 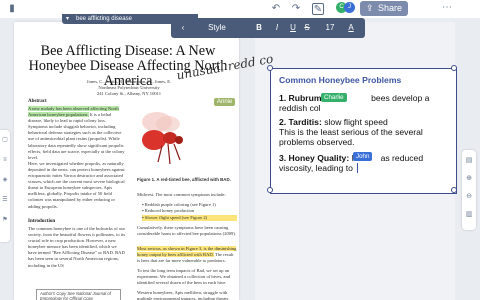 I want to click on undo-icon: ↶, so click(x=276, y=9).